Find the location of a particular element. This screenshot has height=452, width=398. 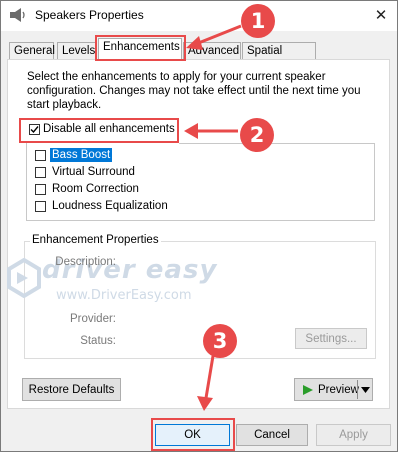

annotation-arrows is located at coordinates (213, 217).